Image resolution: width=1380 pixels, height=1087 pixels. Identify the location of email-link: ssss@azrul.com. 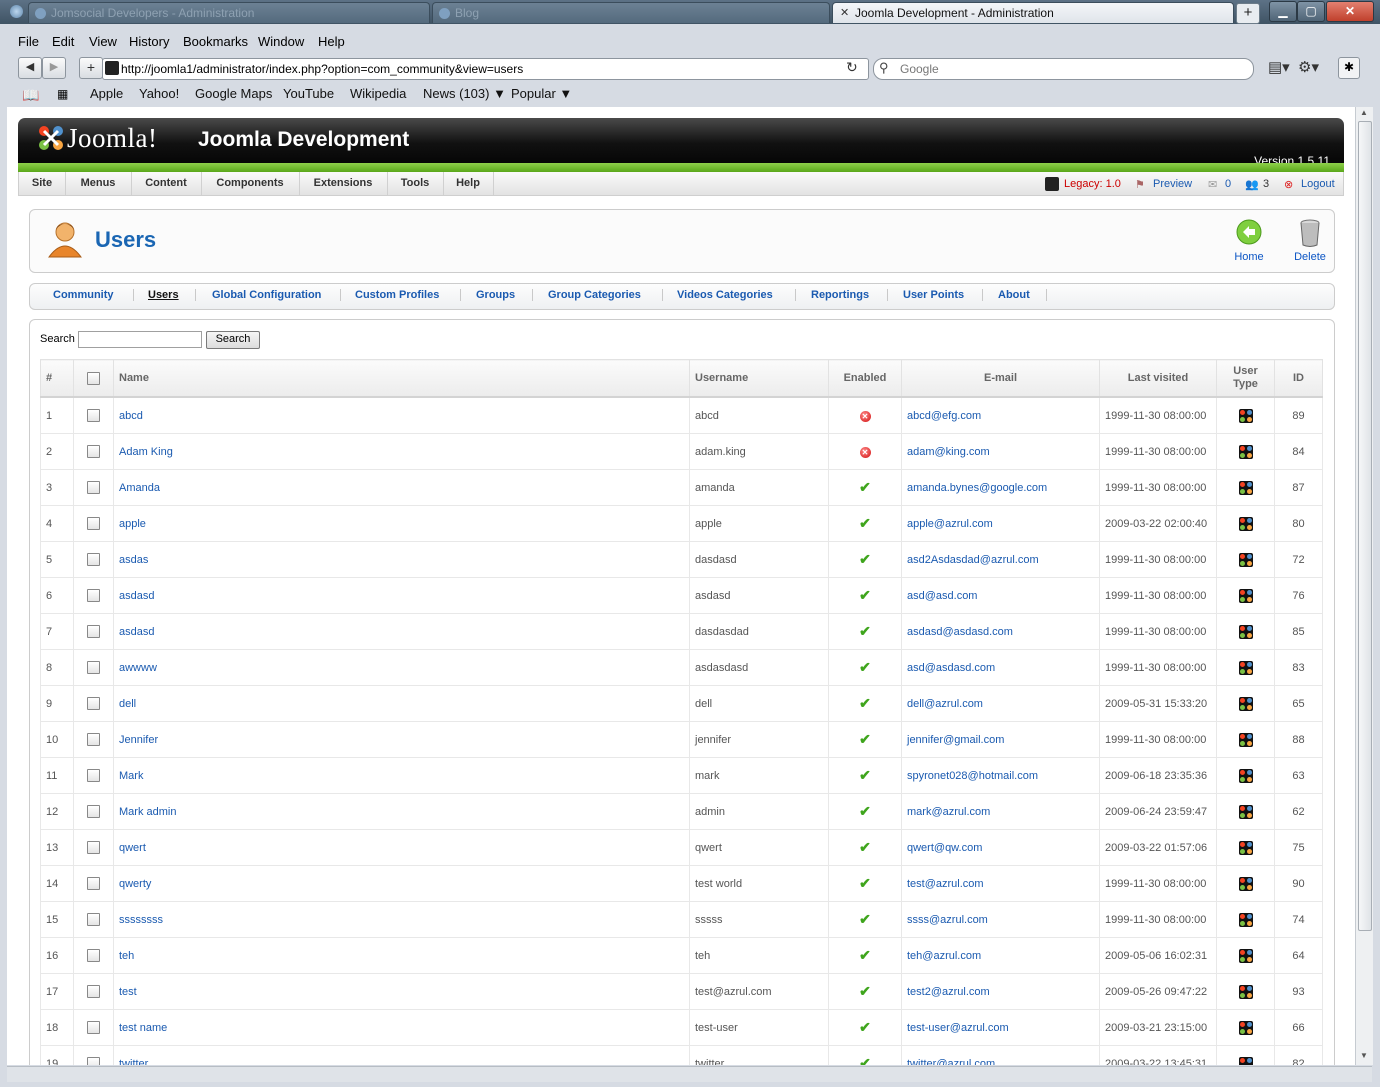
(947, 920).